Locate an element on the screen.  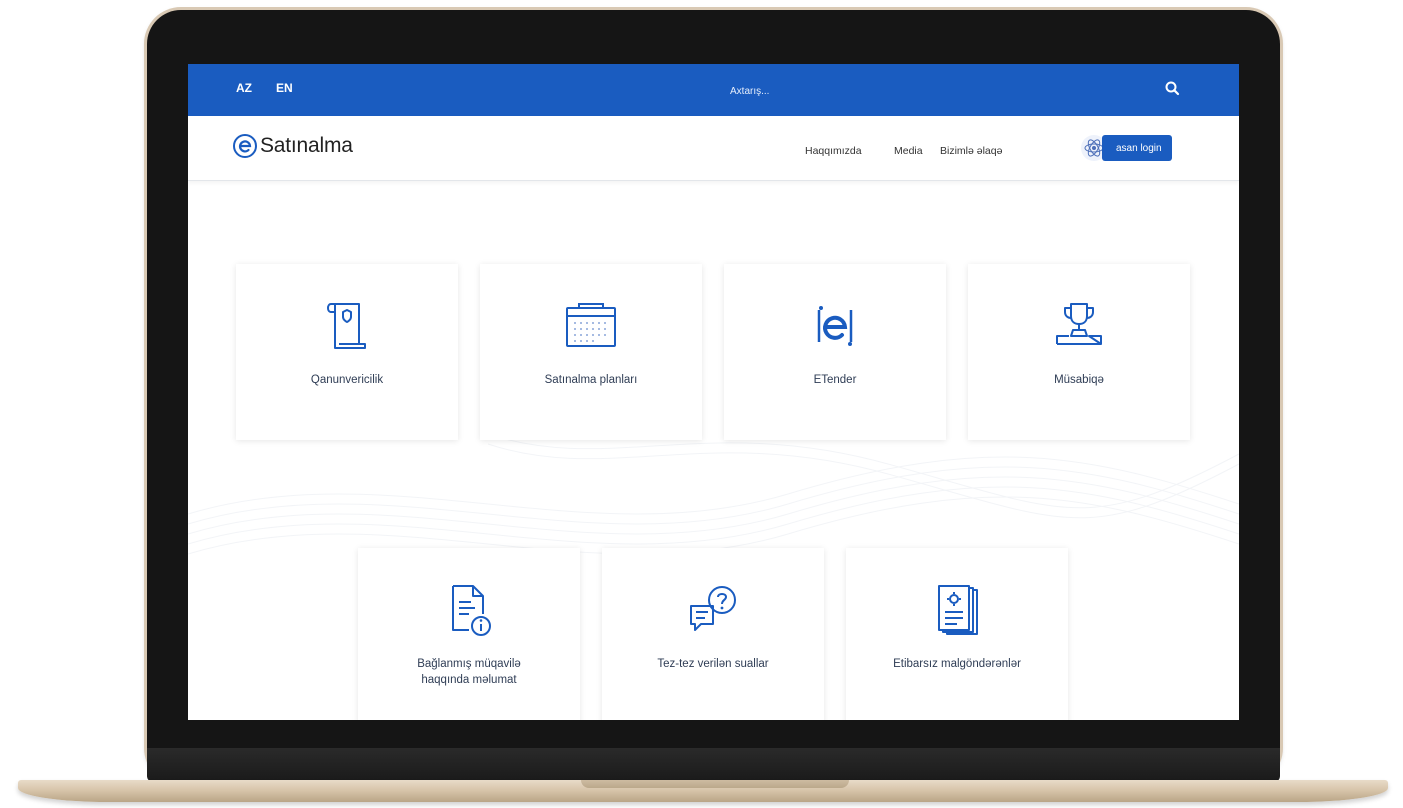
nav-about: Haqqımızda is located at coordinates (833, 151).